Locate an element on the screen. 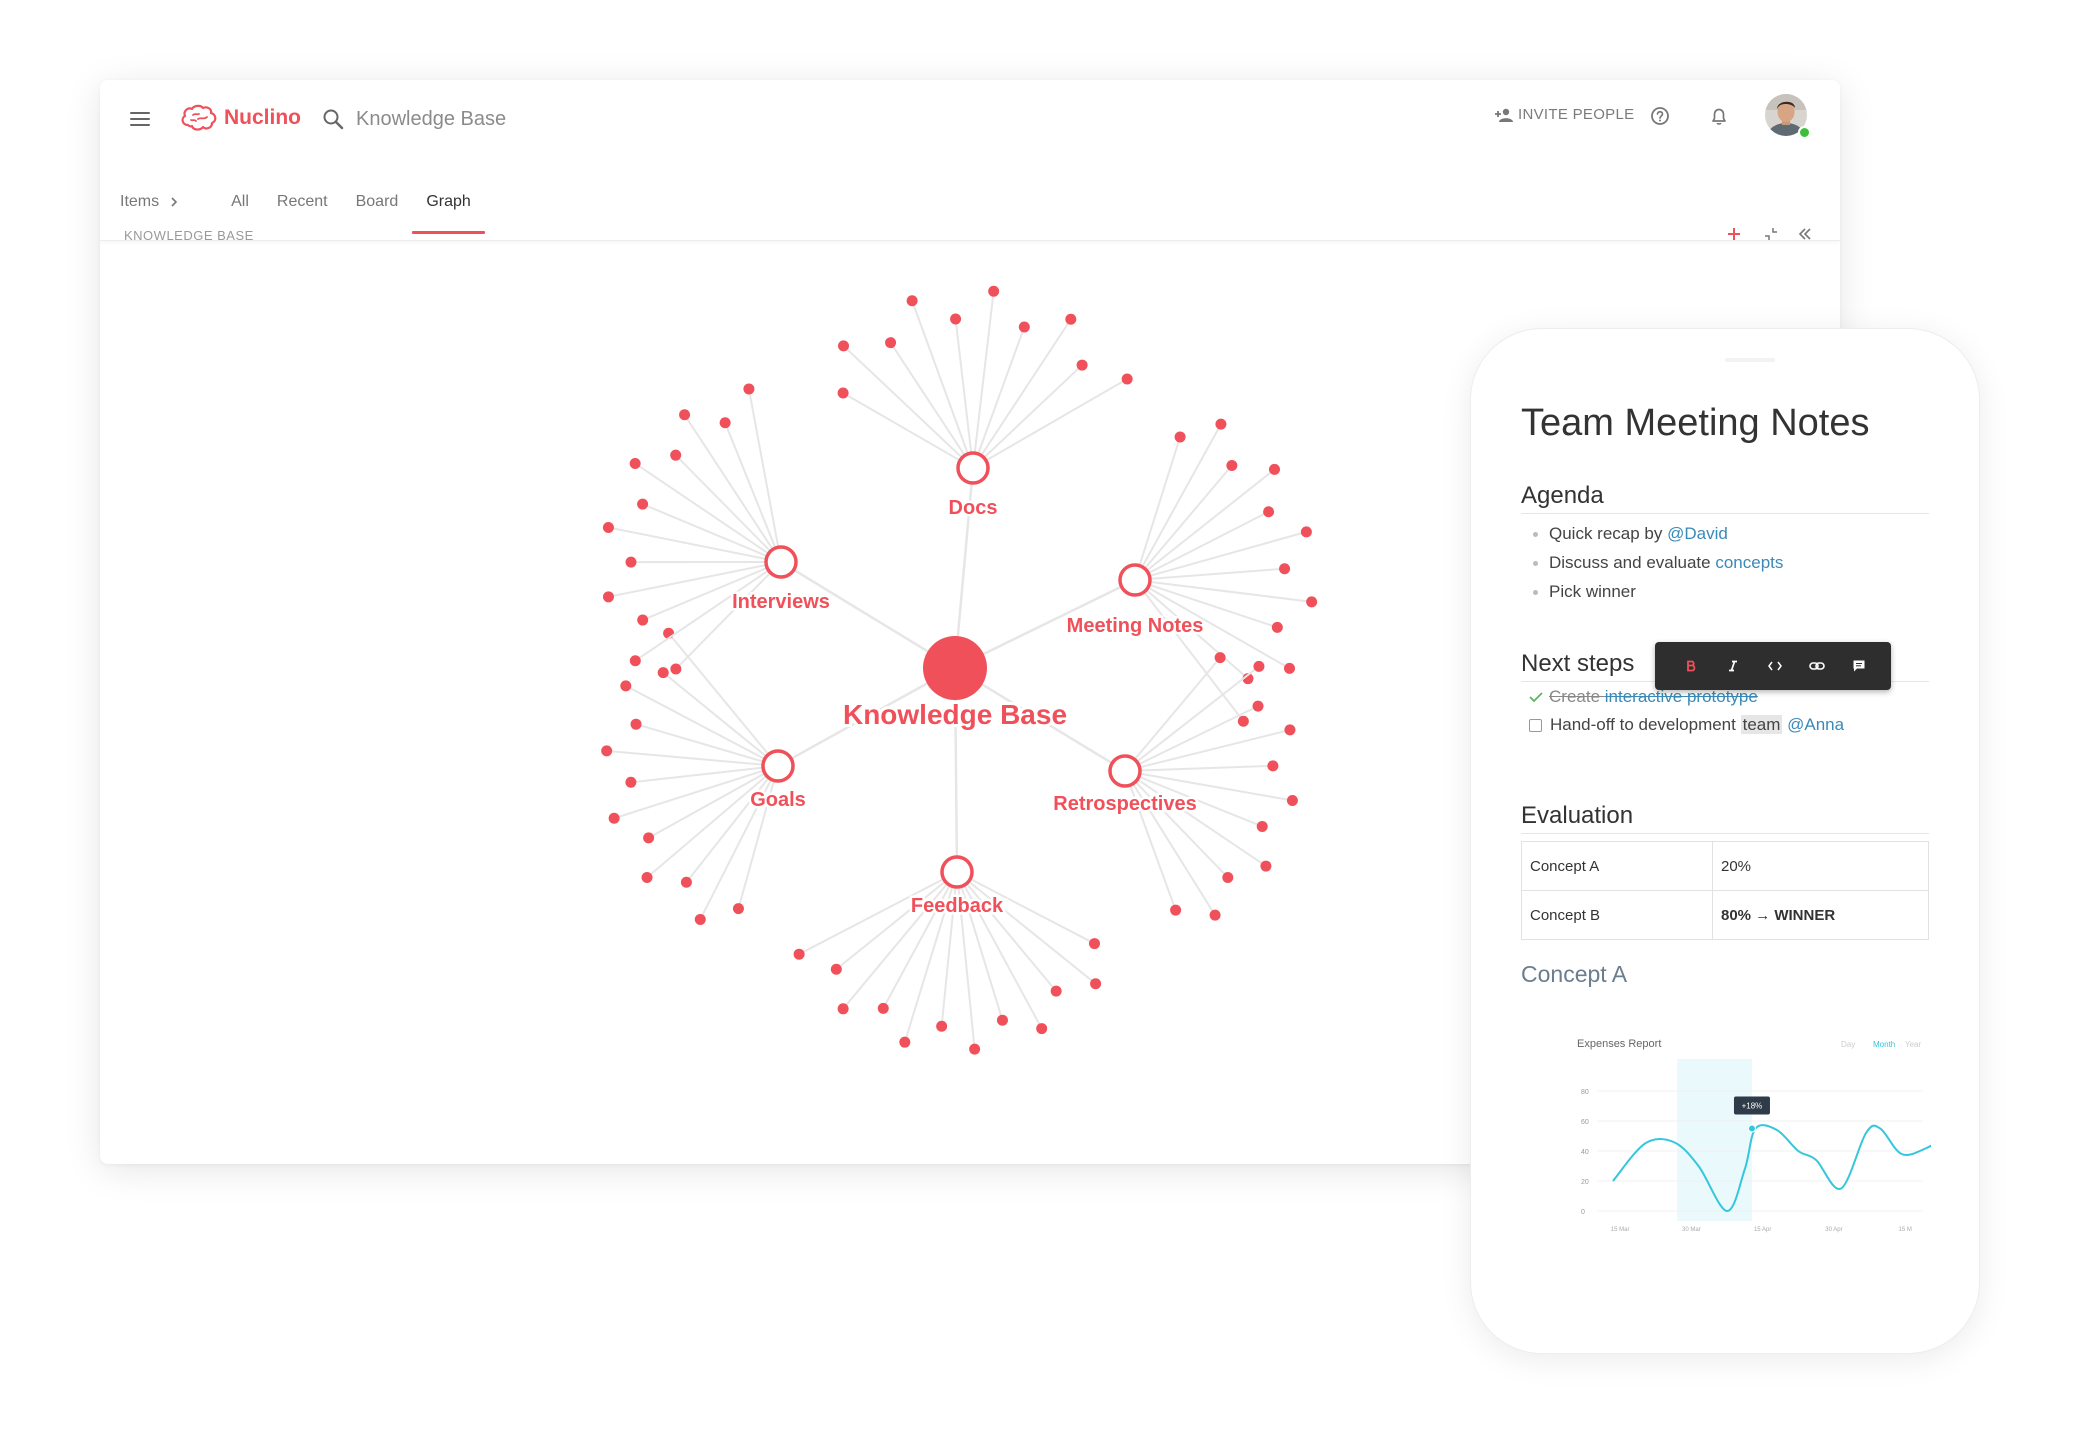  center-node is located at coordinates (955, 668).